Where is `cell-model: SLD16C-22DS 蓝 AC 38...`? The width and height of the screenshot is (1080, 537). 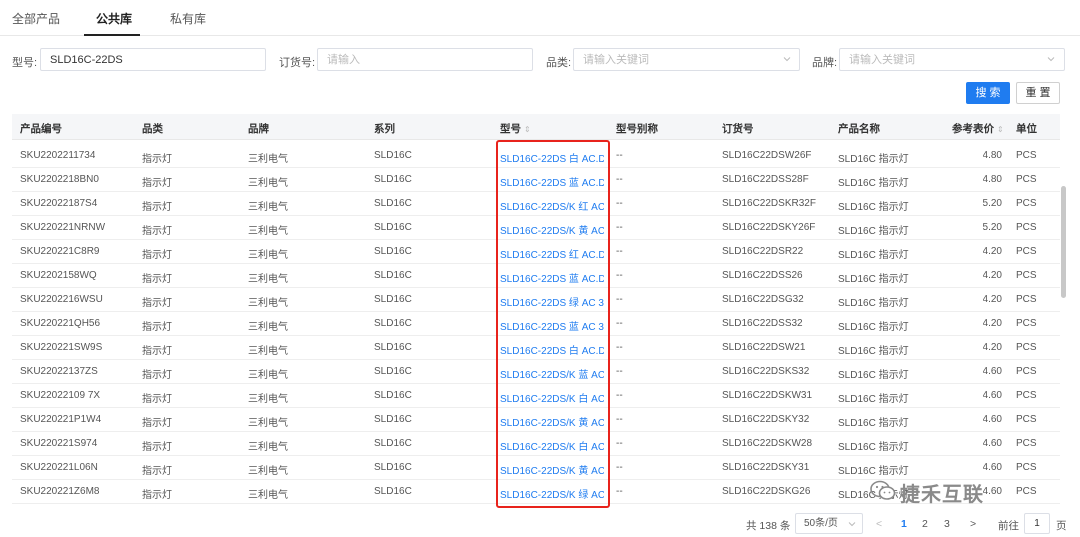
cell-model: SLD16C-22DS 蓝 AC 38... is located at coordinates (552, 325).